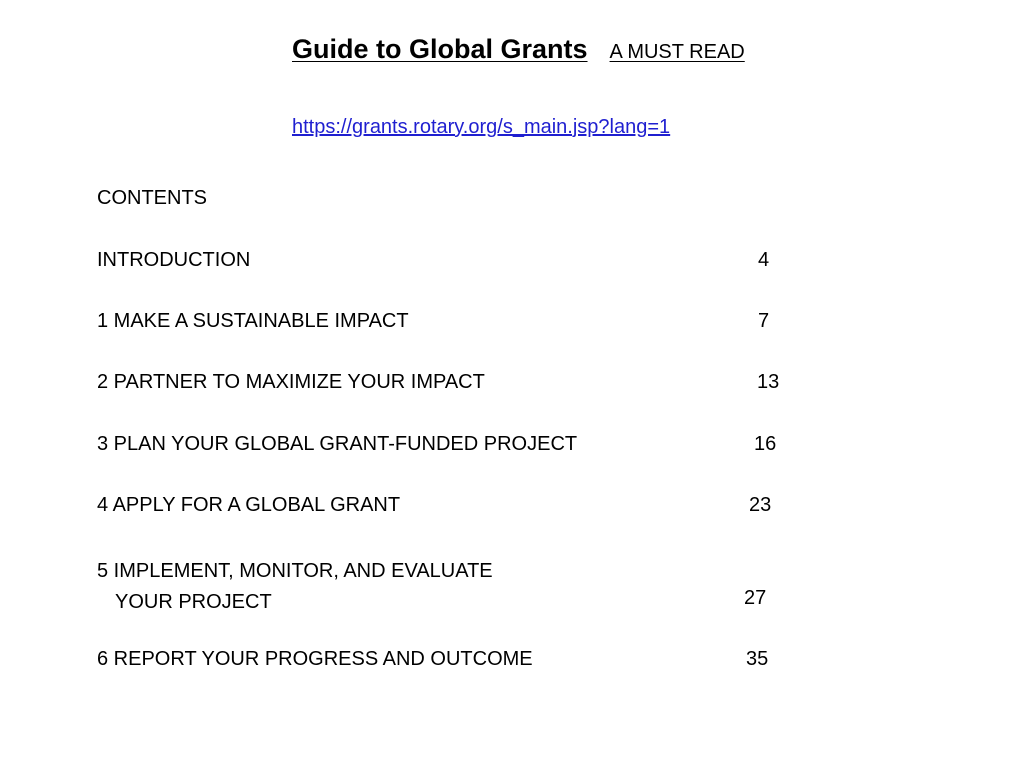 The height and width of the screenshot is (768, 1024). Describe the element at coordinates (764, 260) in the screenshot. I see `toc-entry-page: 4` at that location.